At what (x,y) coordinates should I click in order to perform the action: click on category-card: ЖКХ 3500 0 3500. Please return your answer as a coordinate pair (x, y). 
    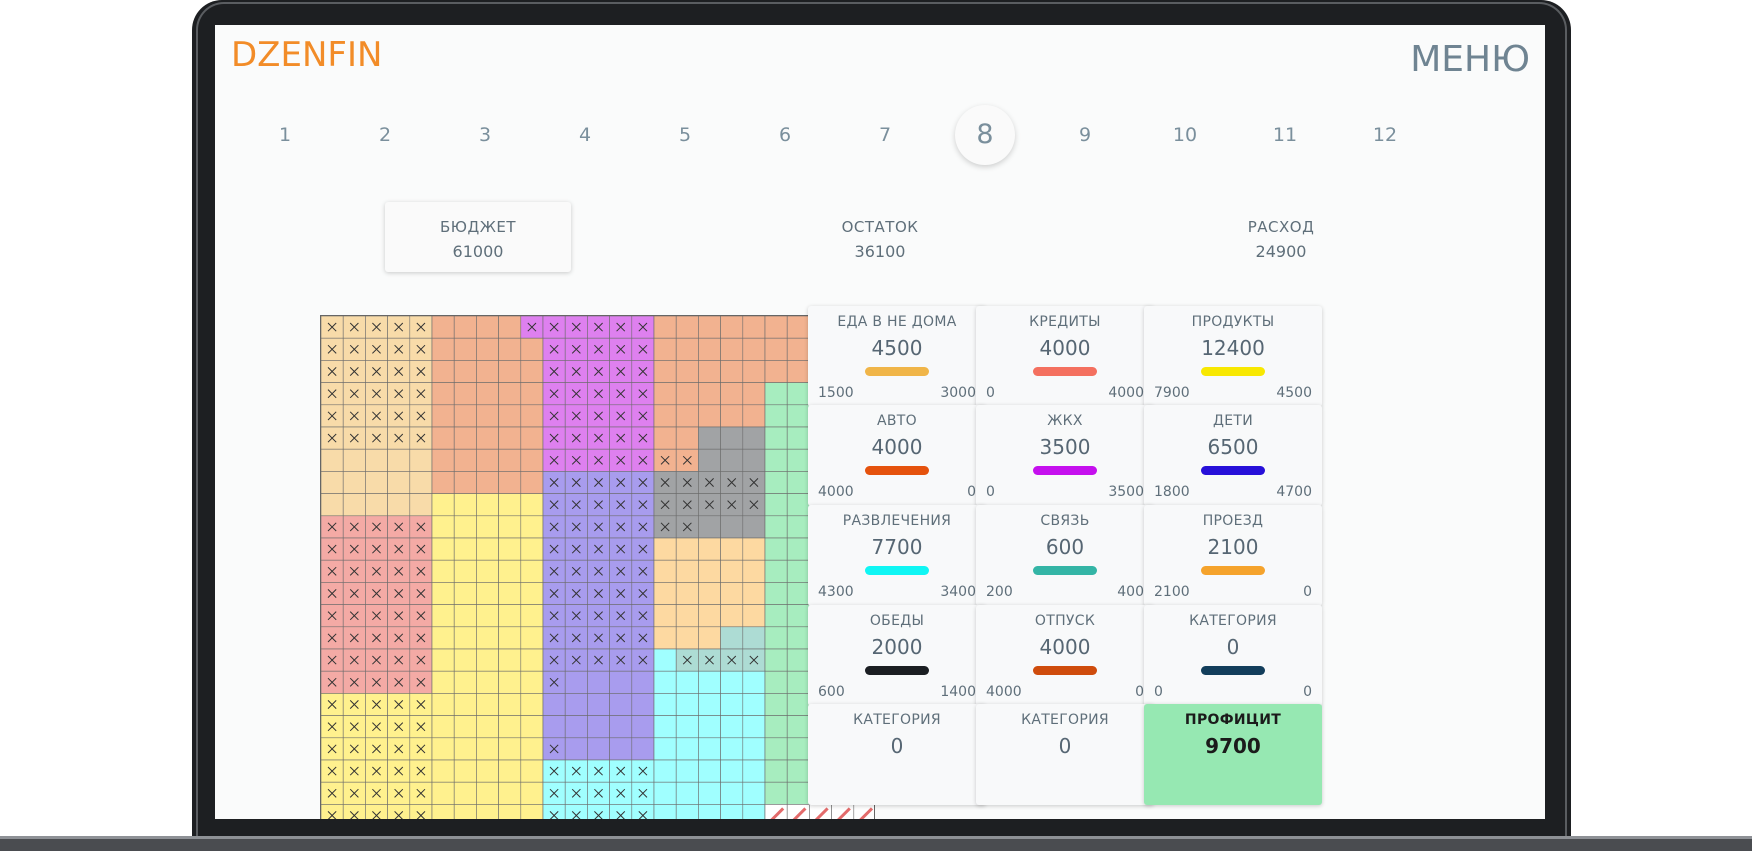
    Looking at the image, I should click on (1065, 455).